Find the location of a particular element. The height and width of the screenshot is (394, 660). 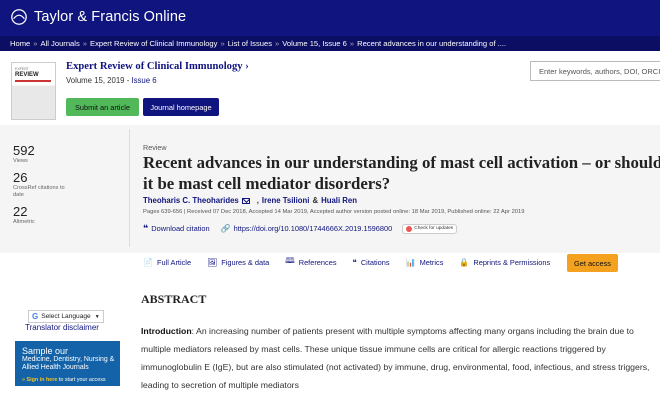

get-access-button: Get access is located at coordinates (592, 263).